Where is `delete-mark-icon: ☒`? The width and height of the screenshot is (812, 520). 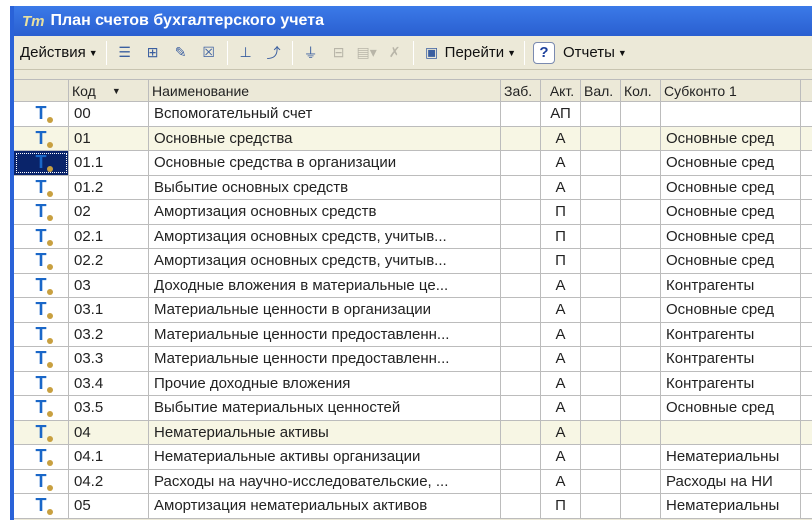
delete-mark-icon: ☒ is located at coordinates (209, 53).